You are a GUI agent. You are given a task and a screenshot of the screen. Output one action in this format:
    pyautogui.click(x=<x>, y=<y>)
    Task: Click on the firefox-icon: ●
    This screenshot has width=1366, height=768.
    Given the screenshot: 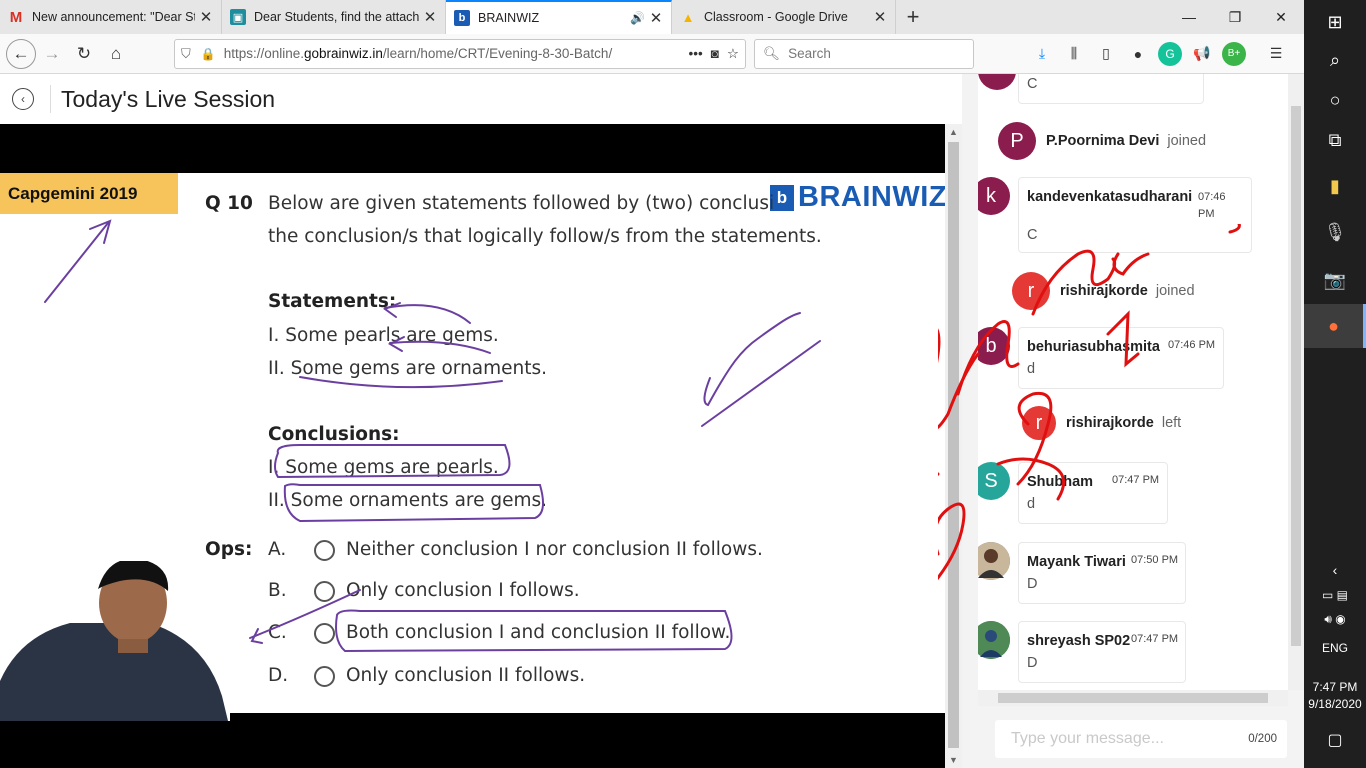 What is the action you would take?
    pyautogui.click(x=1335, y=326)
    